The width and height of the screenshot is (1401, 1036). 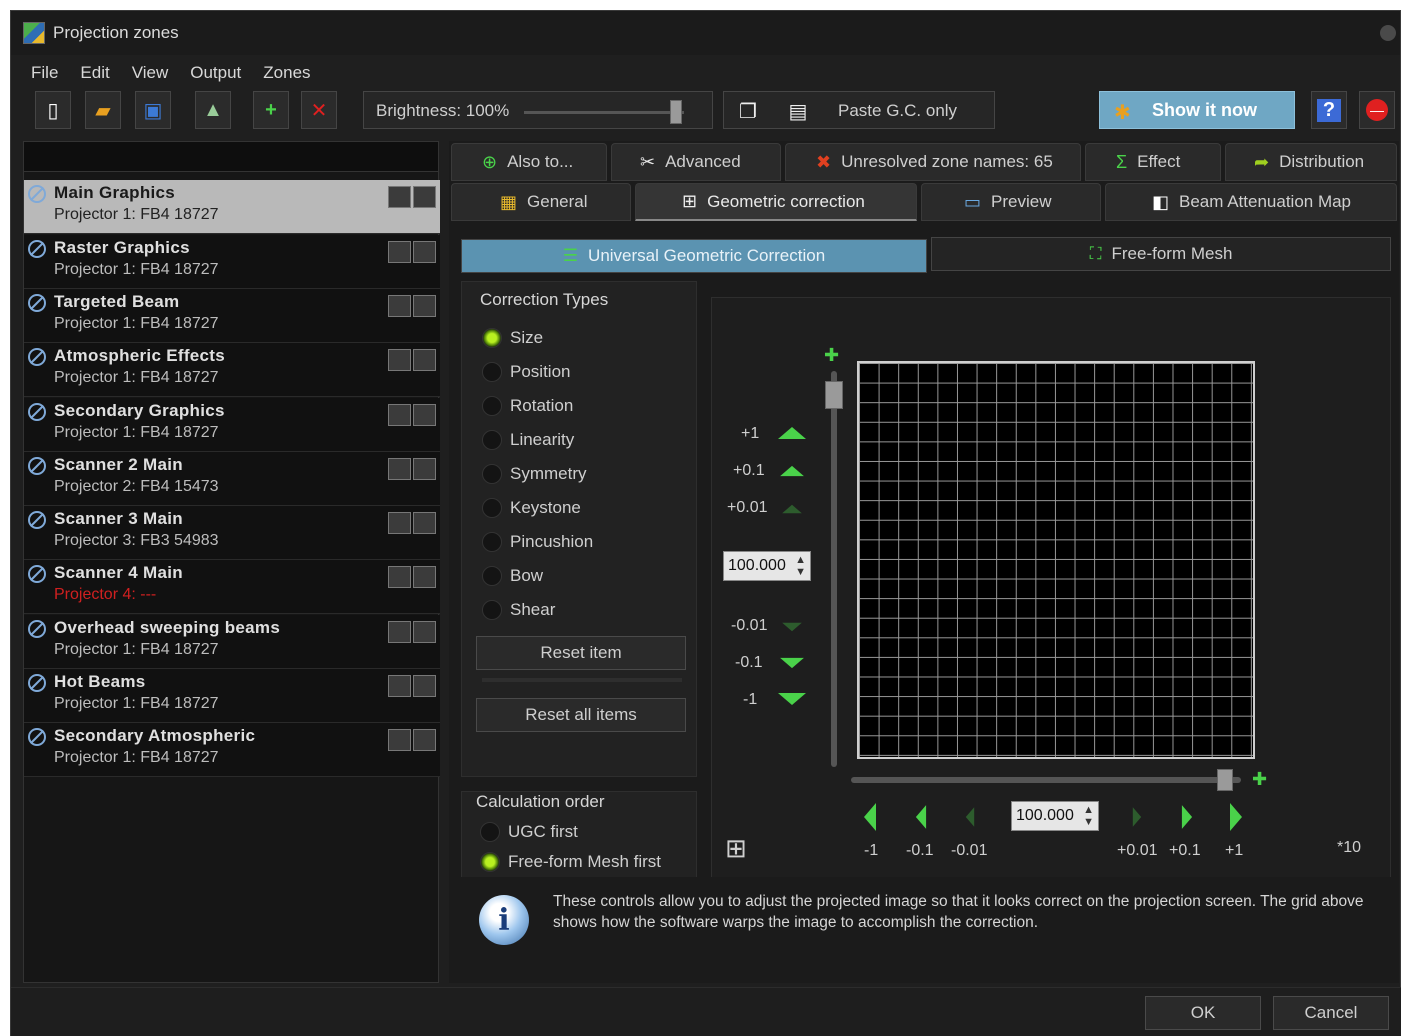 I want to click on tab-beam-attenuation-map: ◧ Beam Attenuation Map, so click(x=1251, y=202).